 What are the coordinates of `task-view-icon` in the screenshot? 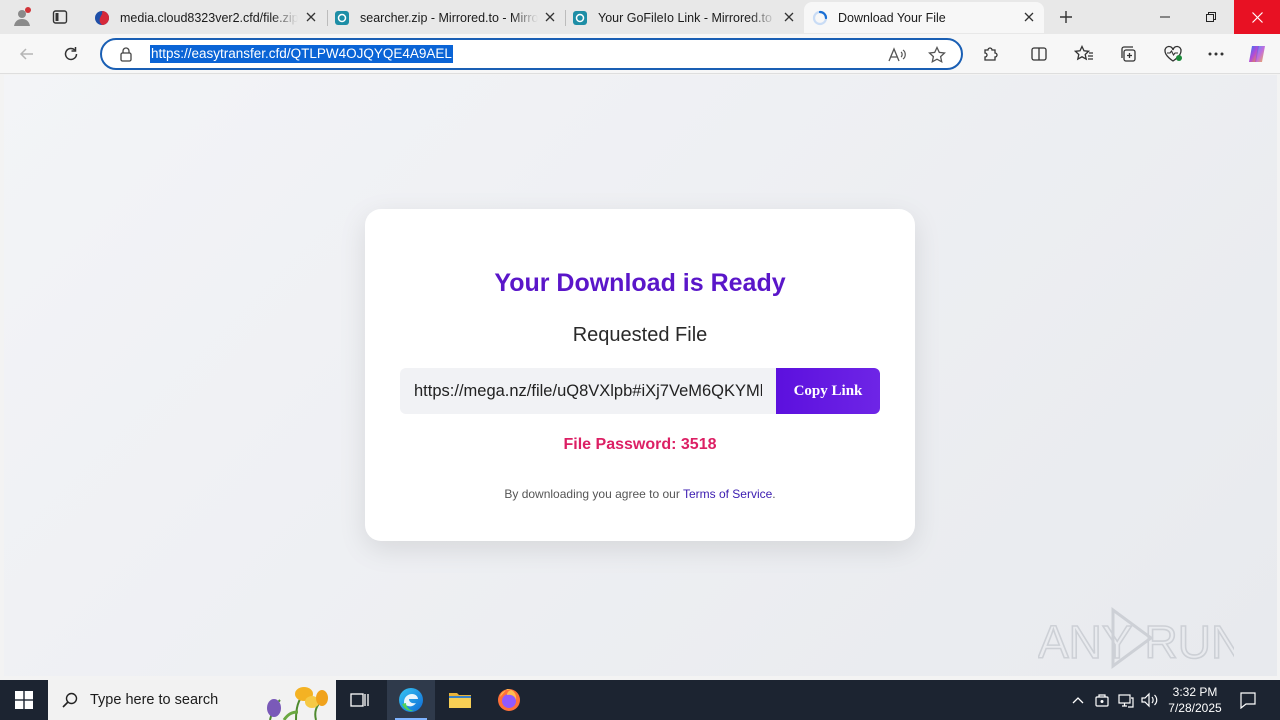 It's located at (359, 700).